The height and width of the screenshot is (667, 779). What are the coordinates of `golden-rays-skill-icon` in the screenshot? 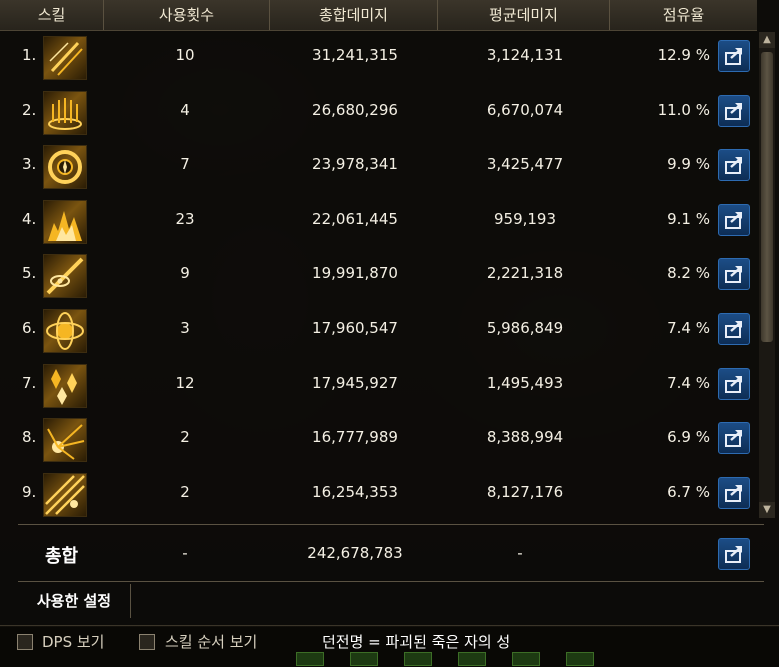 It's located at (65, 494).